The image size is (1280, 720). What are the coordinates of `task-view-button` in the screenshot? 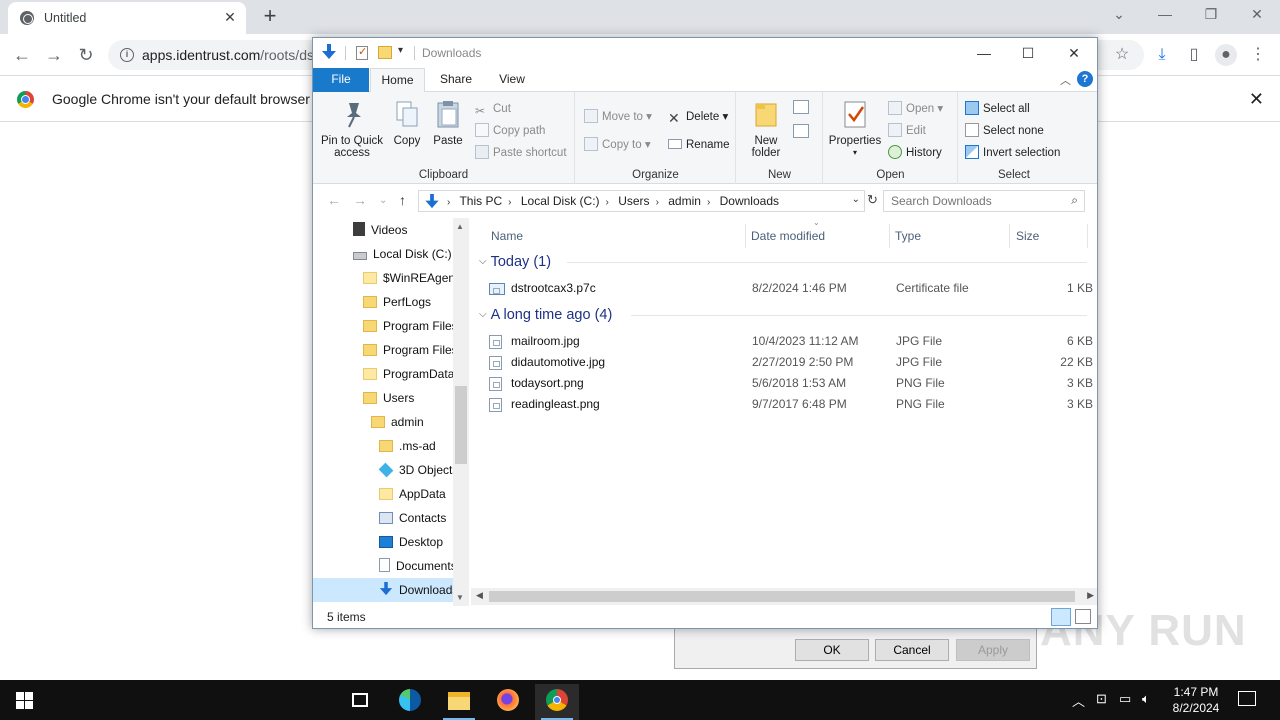 It's located at (360, 702).